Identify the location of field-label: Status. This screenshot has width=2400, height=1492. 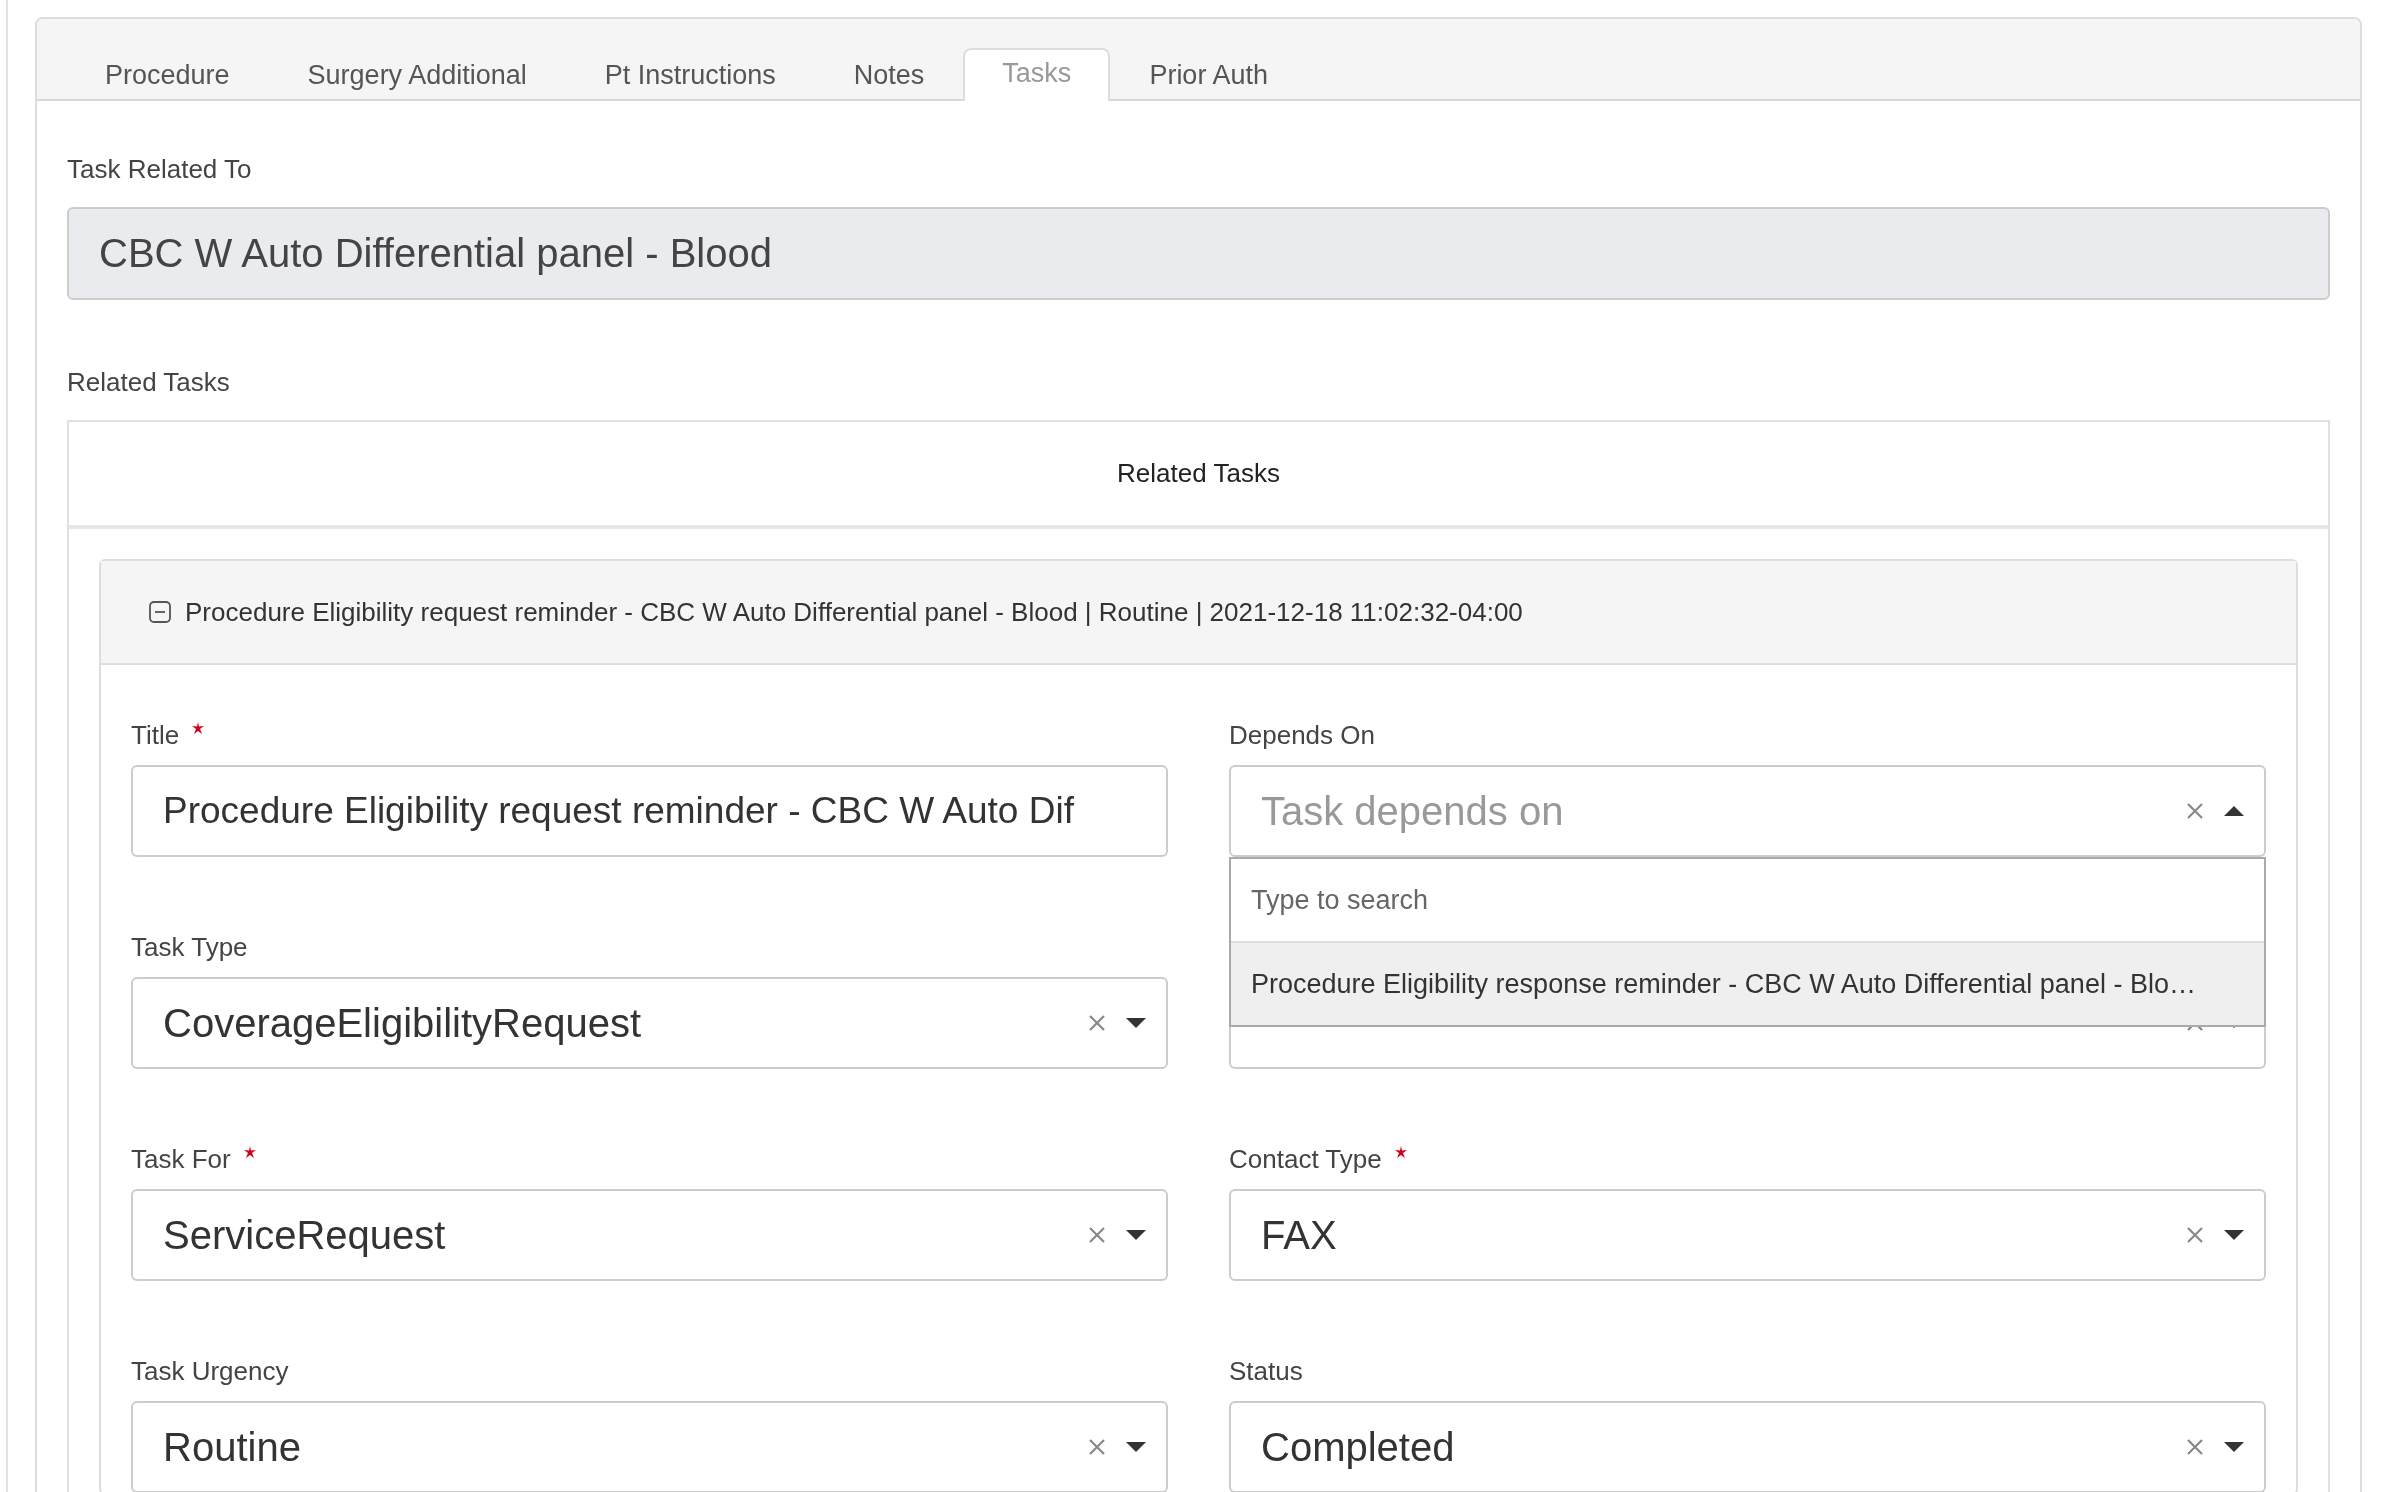
(1266, 1371).